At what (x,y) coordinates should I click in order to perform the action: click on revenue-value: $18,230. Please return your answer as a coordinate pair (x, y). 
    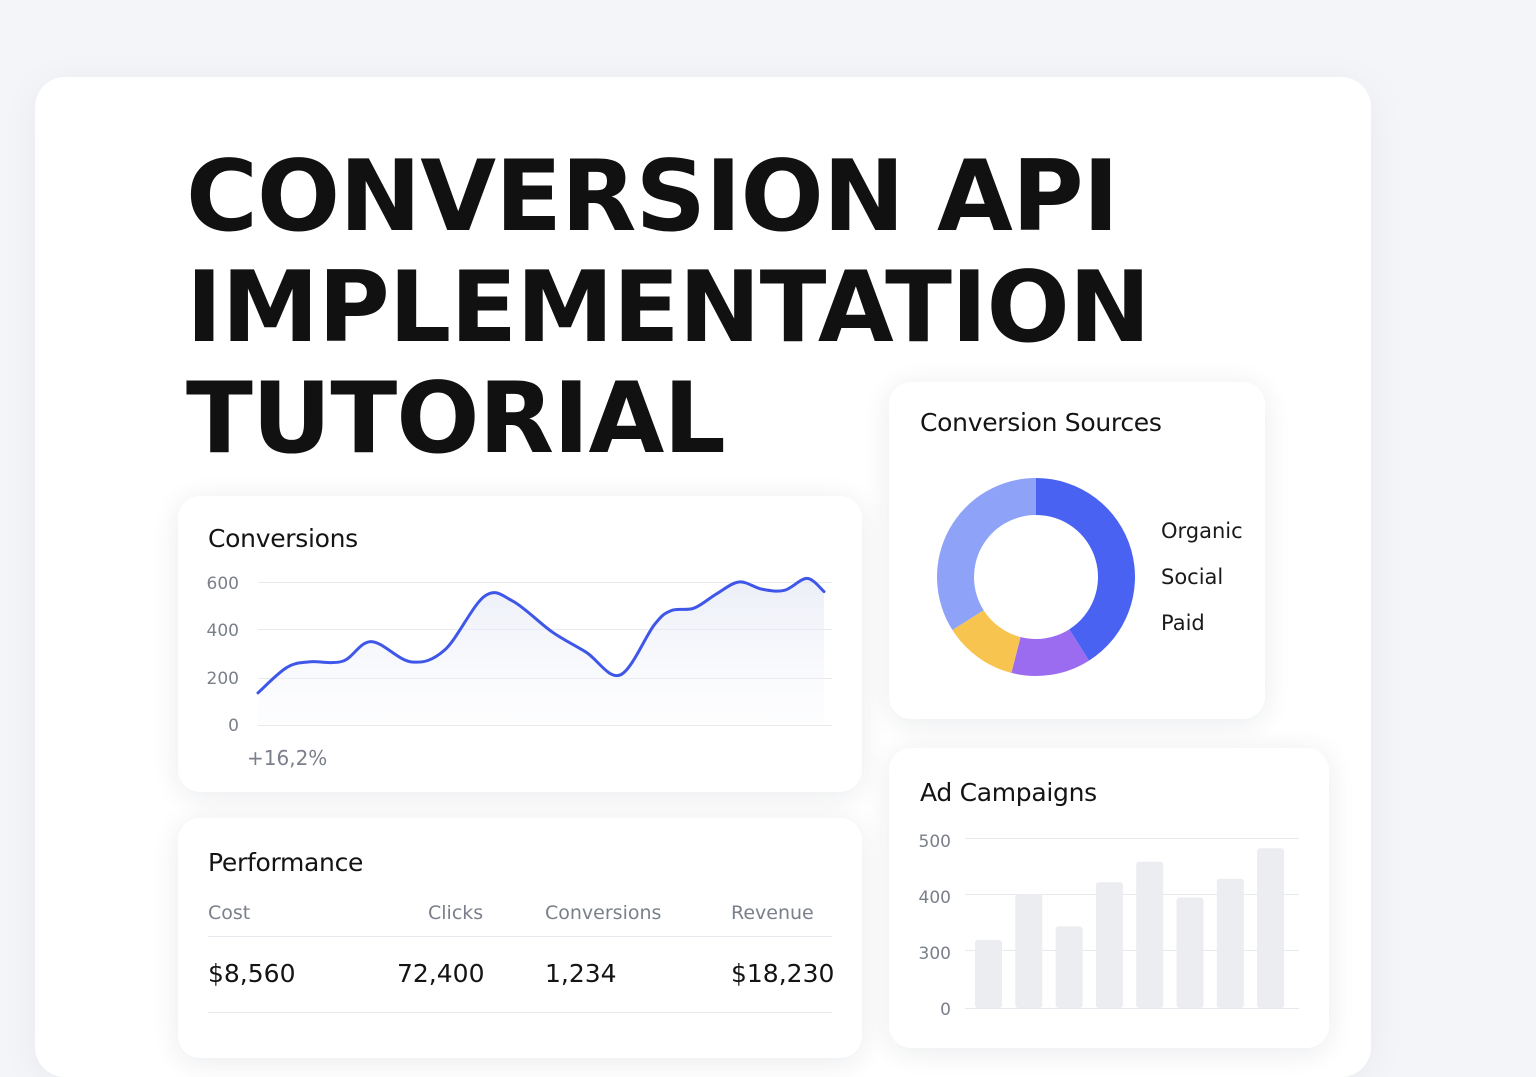
    Looking at the image, I should click on (783, 973).